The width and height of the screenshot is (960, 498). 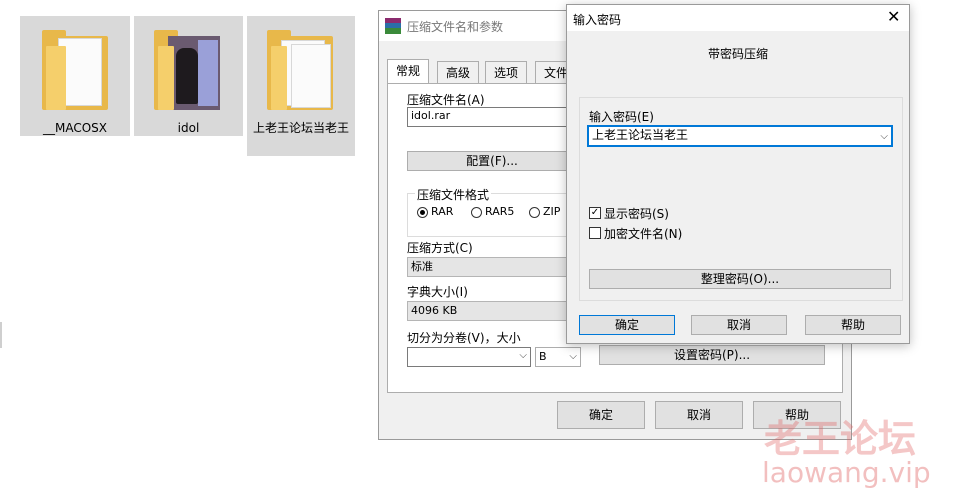 I want to click on archive-name-input: idol.rar, so click(x=492, y=117).